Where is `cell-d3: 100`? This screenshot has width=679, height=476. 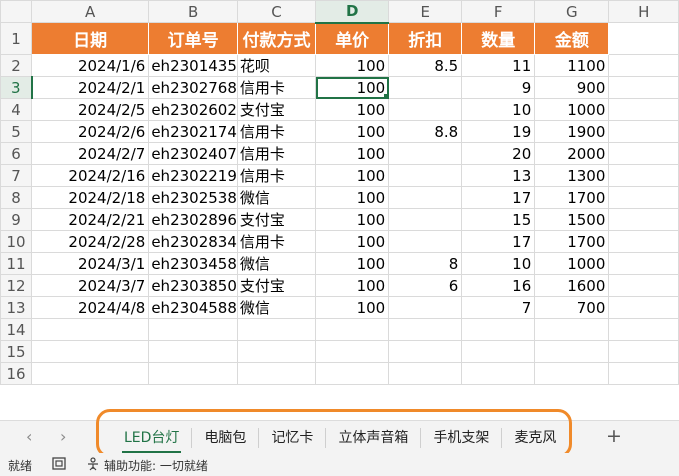 cell-d3: 100 is located at coordinates (352, 87).